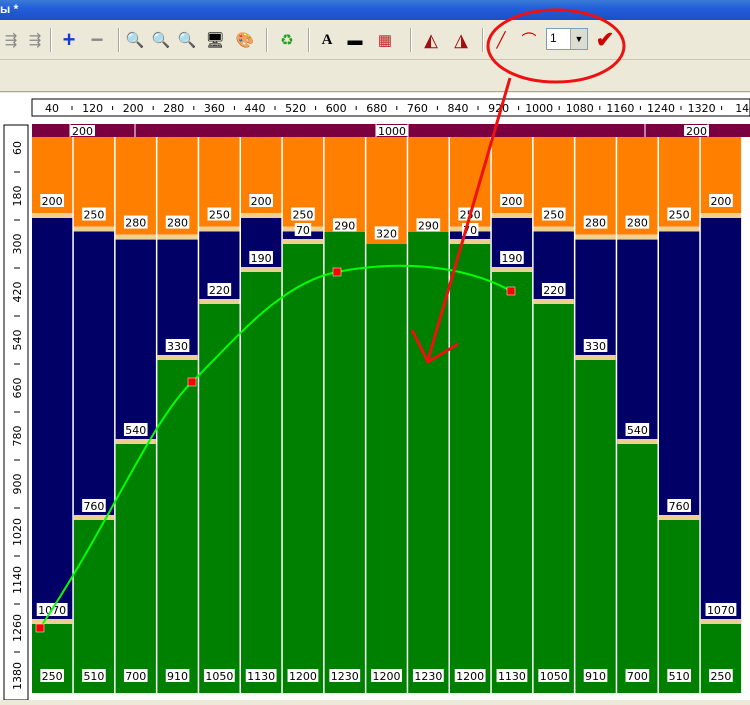 This screenshot has height=705, width=750. What do you see at coordinates (17, 292) in the screenshot?
I see `left-ruler-label: 420` at bounding box center [17, 292].